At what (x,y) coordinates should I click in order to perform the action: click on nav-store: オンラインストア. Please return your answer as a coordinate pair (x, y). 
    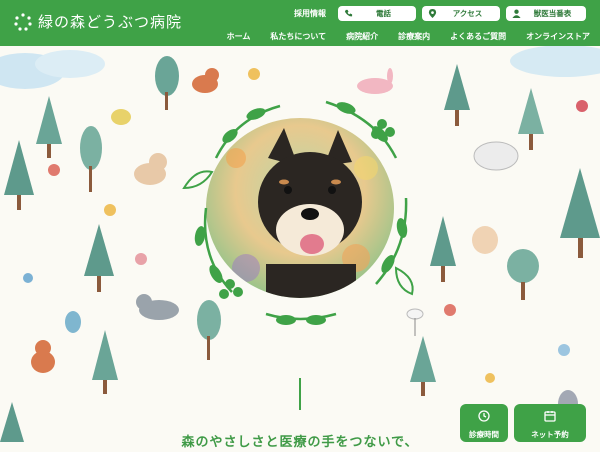
    Looking at the image, I should click on (558, 36).